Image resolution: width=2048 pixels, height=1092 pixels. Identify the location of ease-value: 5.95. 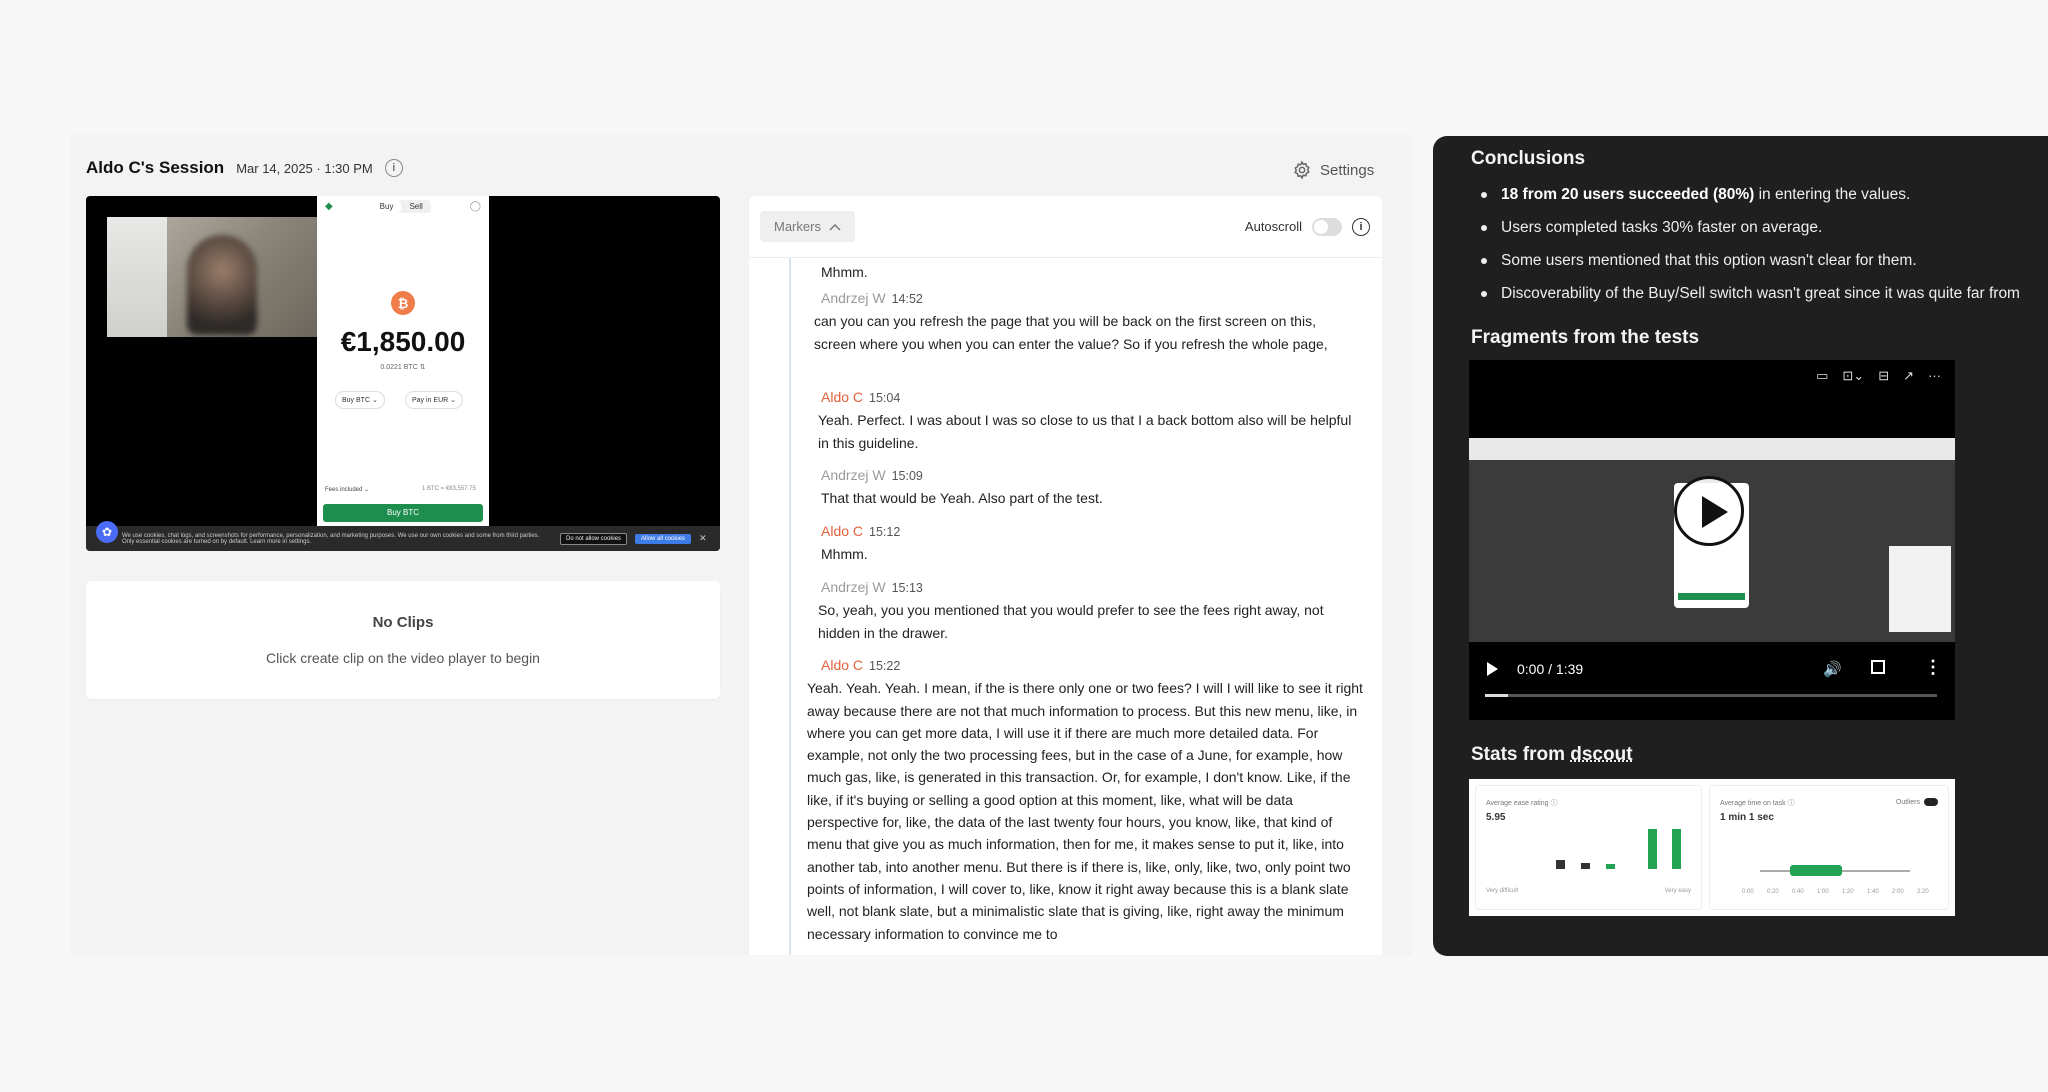
(1496, 817).